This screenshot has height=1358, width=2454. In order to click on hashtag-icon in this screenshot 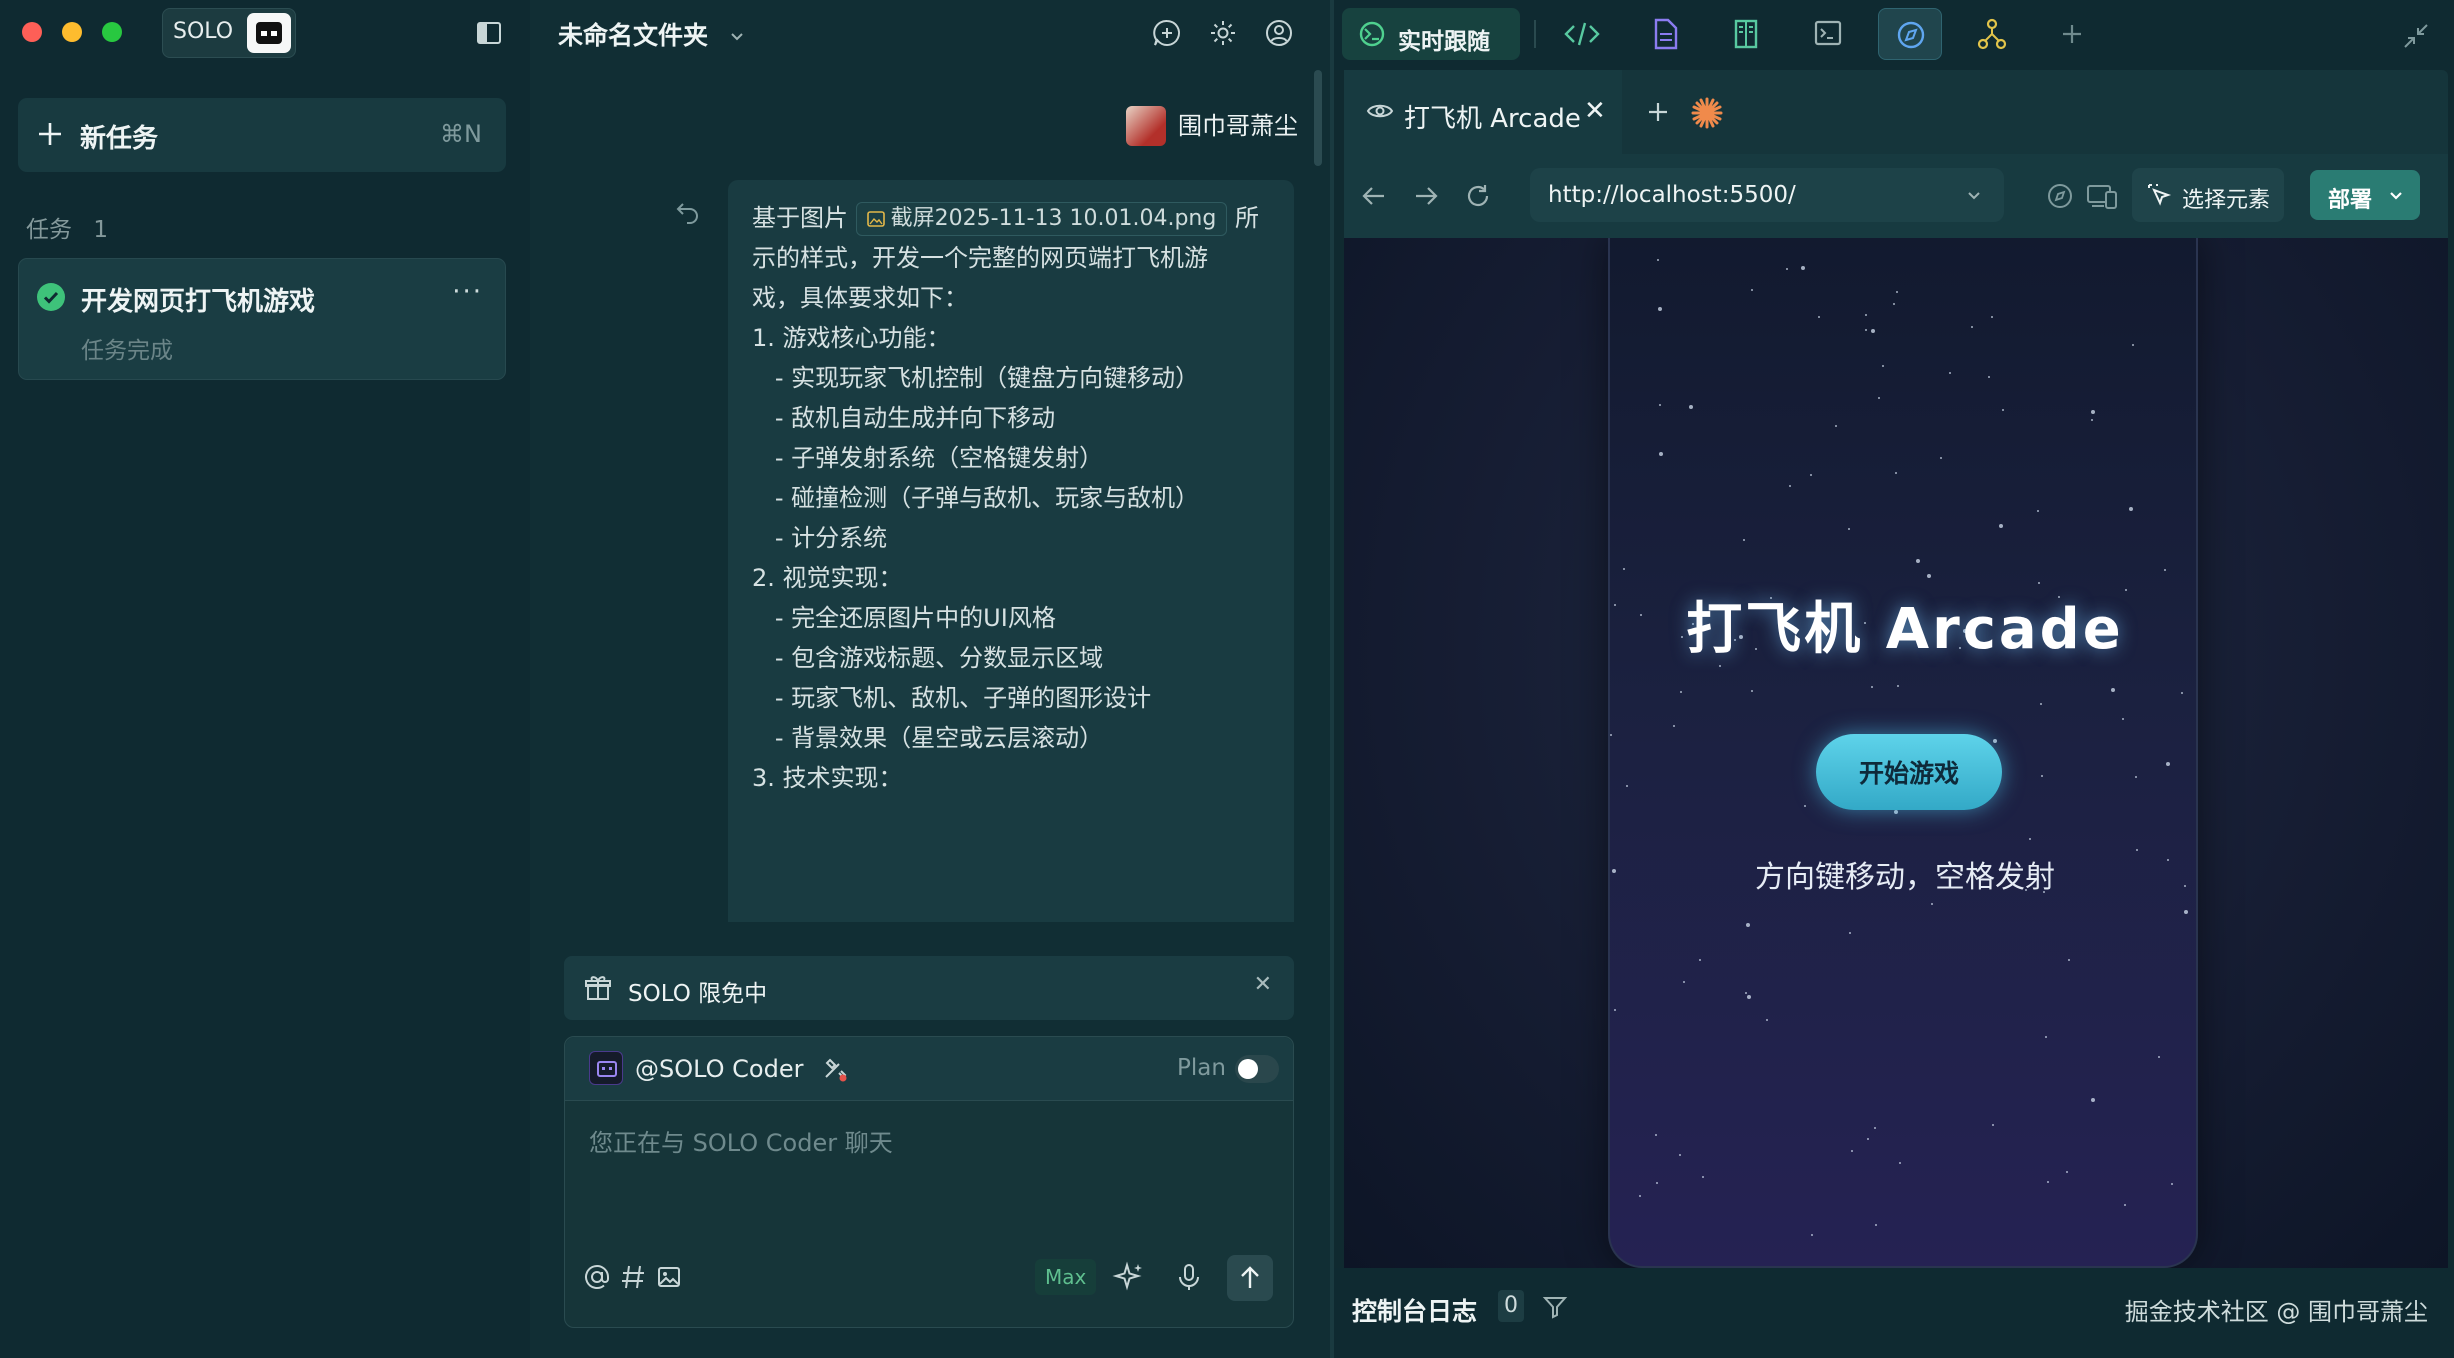, I will do `click(633, 1277)`.